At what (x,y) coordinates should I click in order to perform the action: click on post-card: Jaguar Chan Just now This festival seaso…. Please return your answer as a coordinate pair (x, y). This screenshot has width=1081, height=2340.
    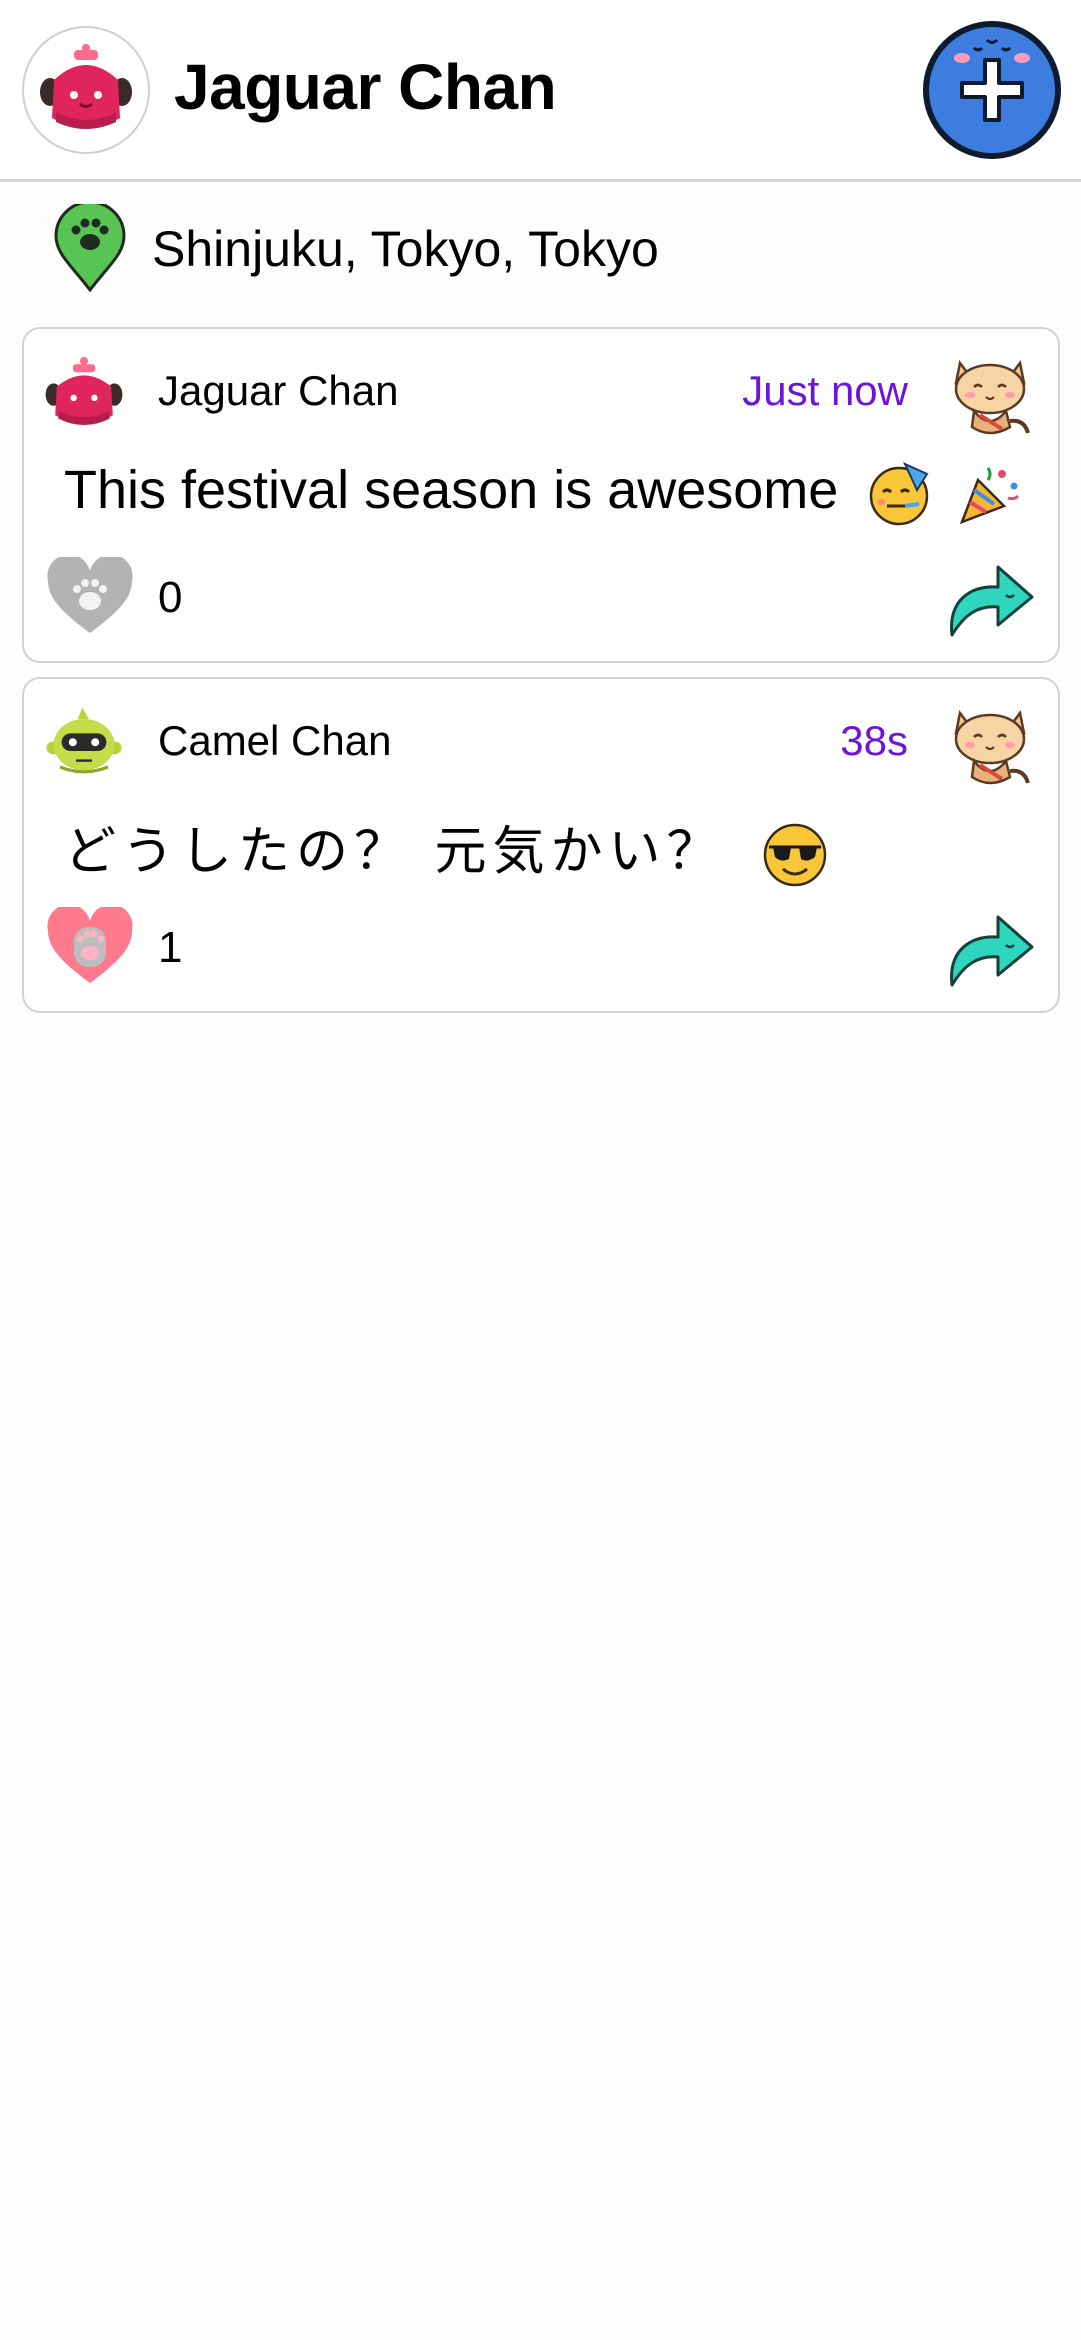
    Looking at the image, I should click on (541, 495).